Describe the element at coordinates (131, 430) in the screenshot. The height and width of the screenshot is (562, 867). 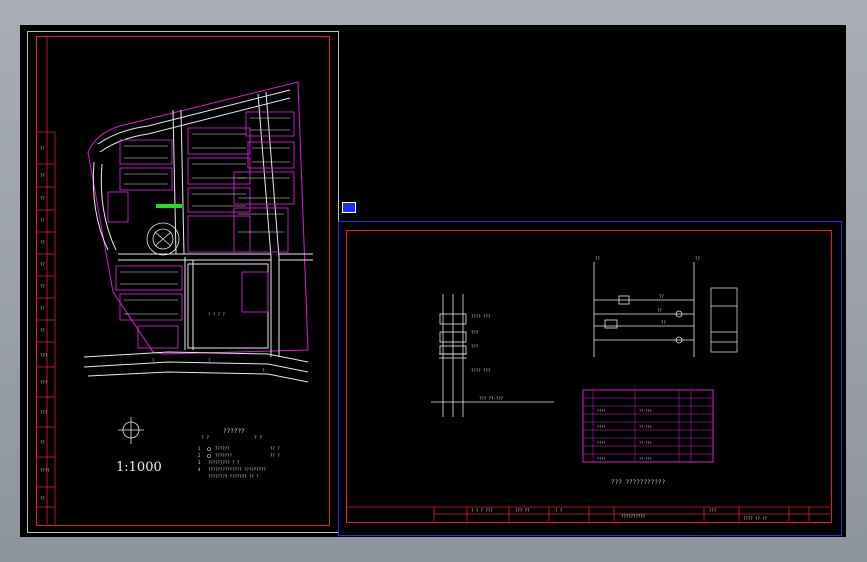
I see `north-arrow-icon` at that location.